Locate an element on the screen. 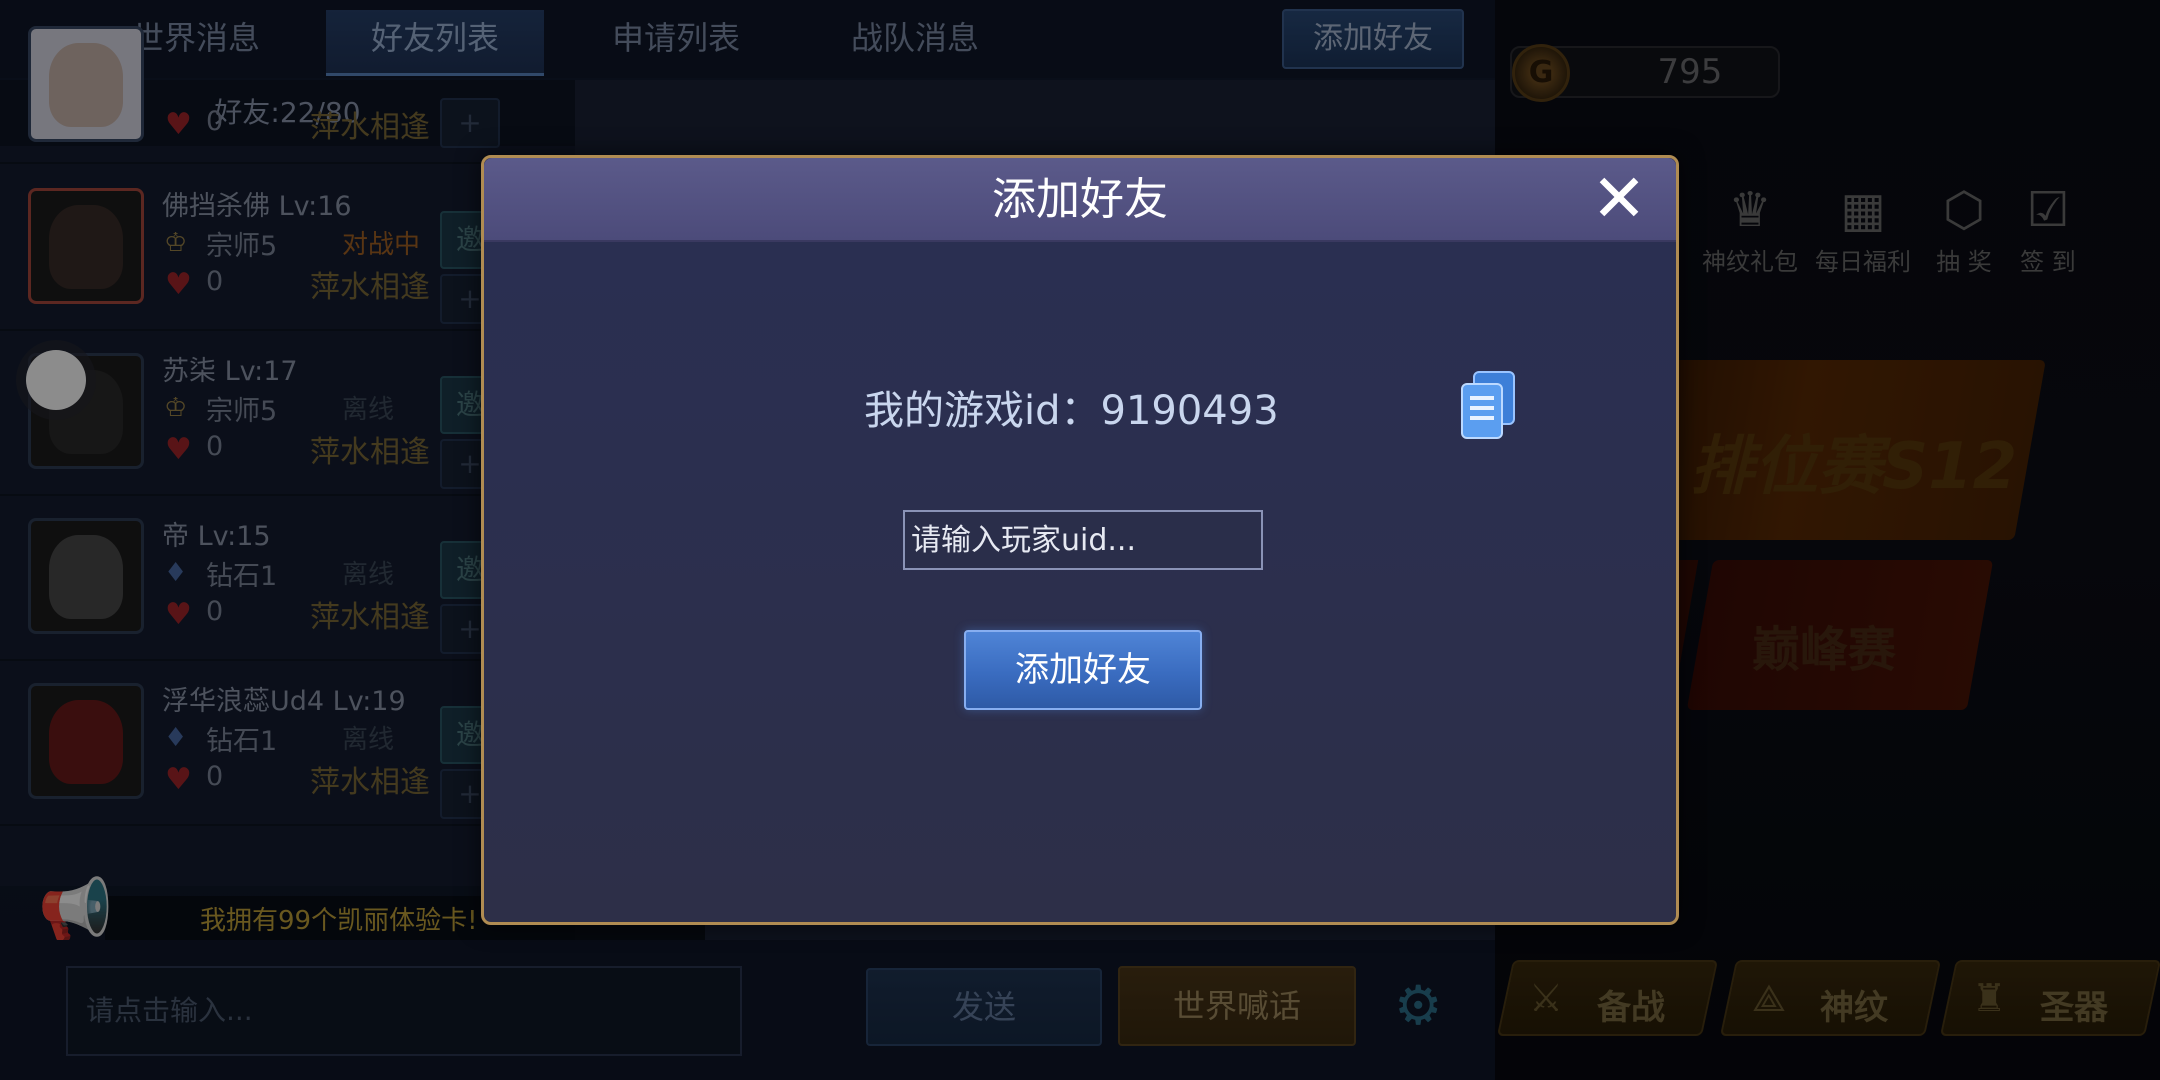 This screenshot has width=2160, height=1080. dialog-header: 添加好友 ✕ is located at coordinates (1080, 200).